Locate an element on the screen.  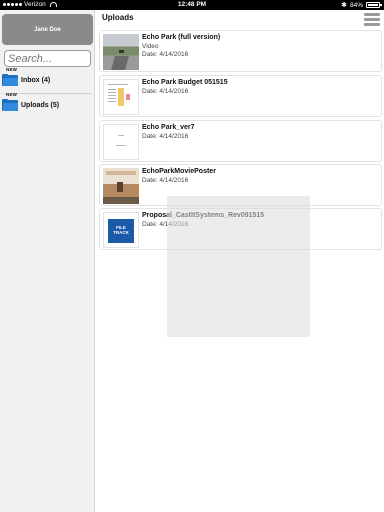
sidebar-item-inbox: NEW Inbox (4) is located at coordinates (46, 78).